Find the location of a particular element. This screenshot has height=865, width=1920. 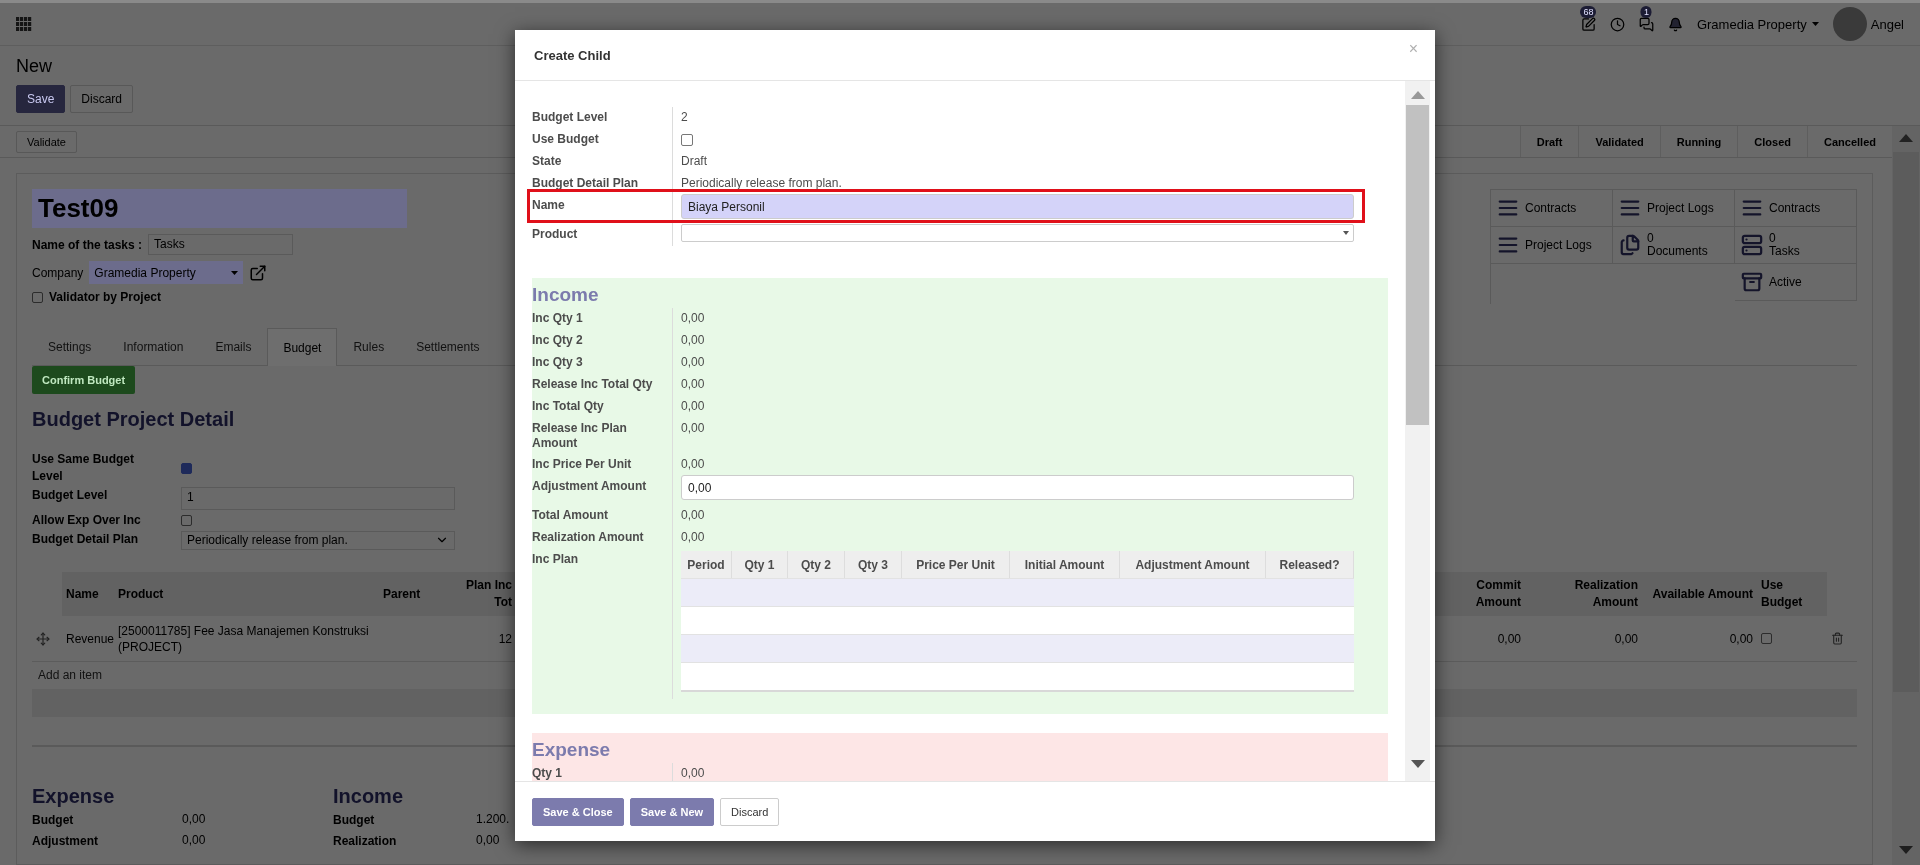

field-value: Periodically release from plan. is located at coordinates (761, 183).